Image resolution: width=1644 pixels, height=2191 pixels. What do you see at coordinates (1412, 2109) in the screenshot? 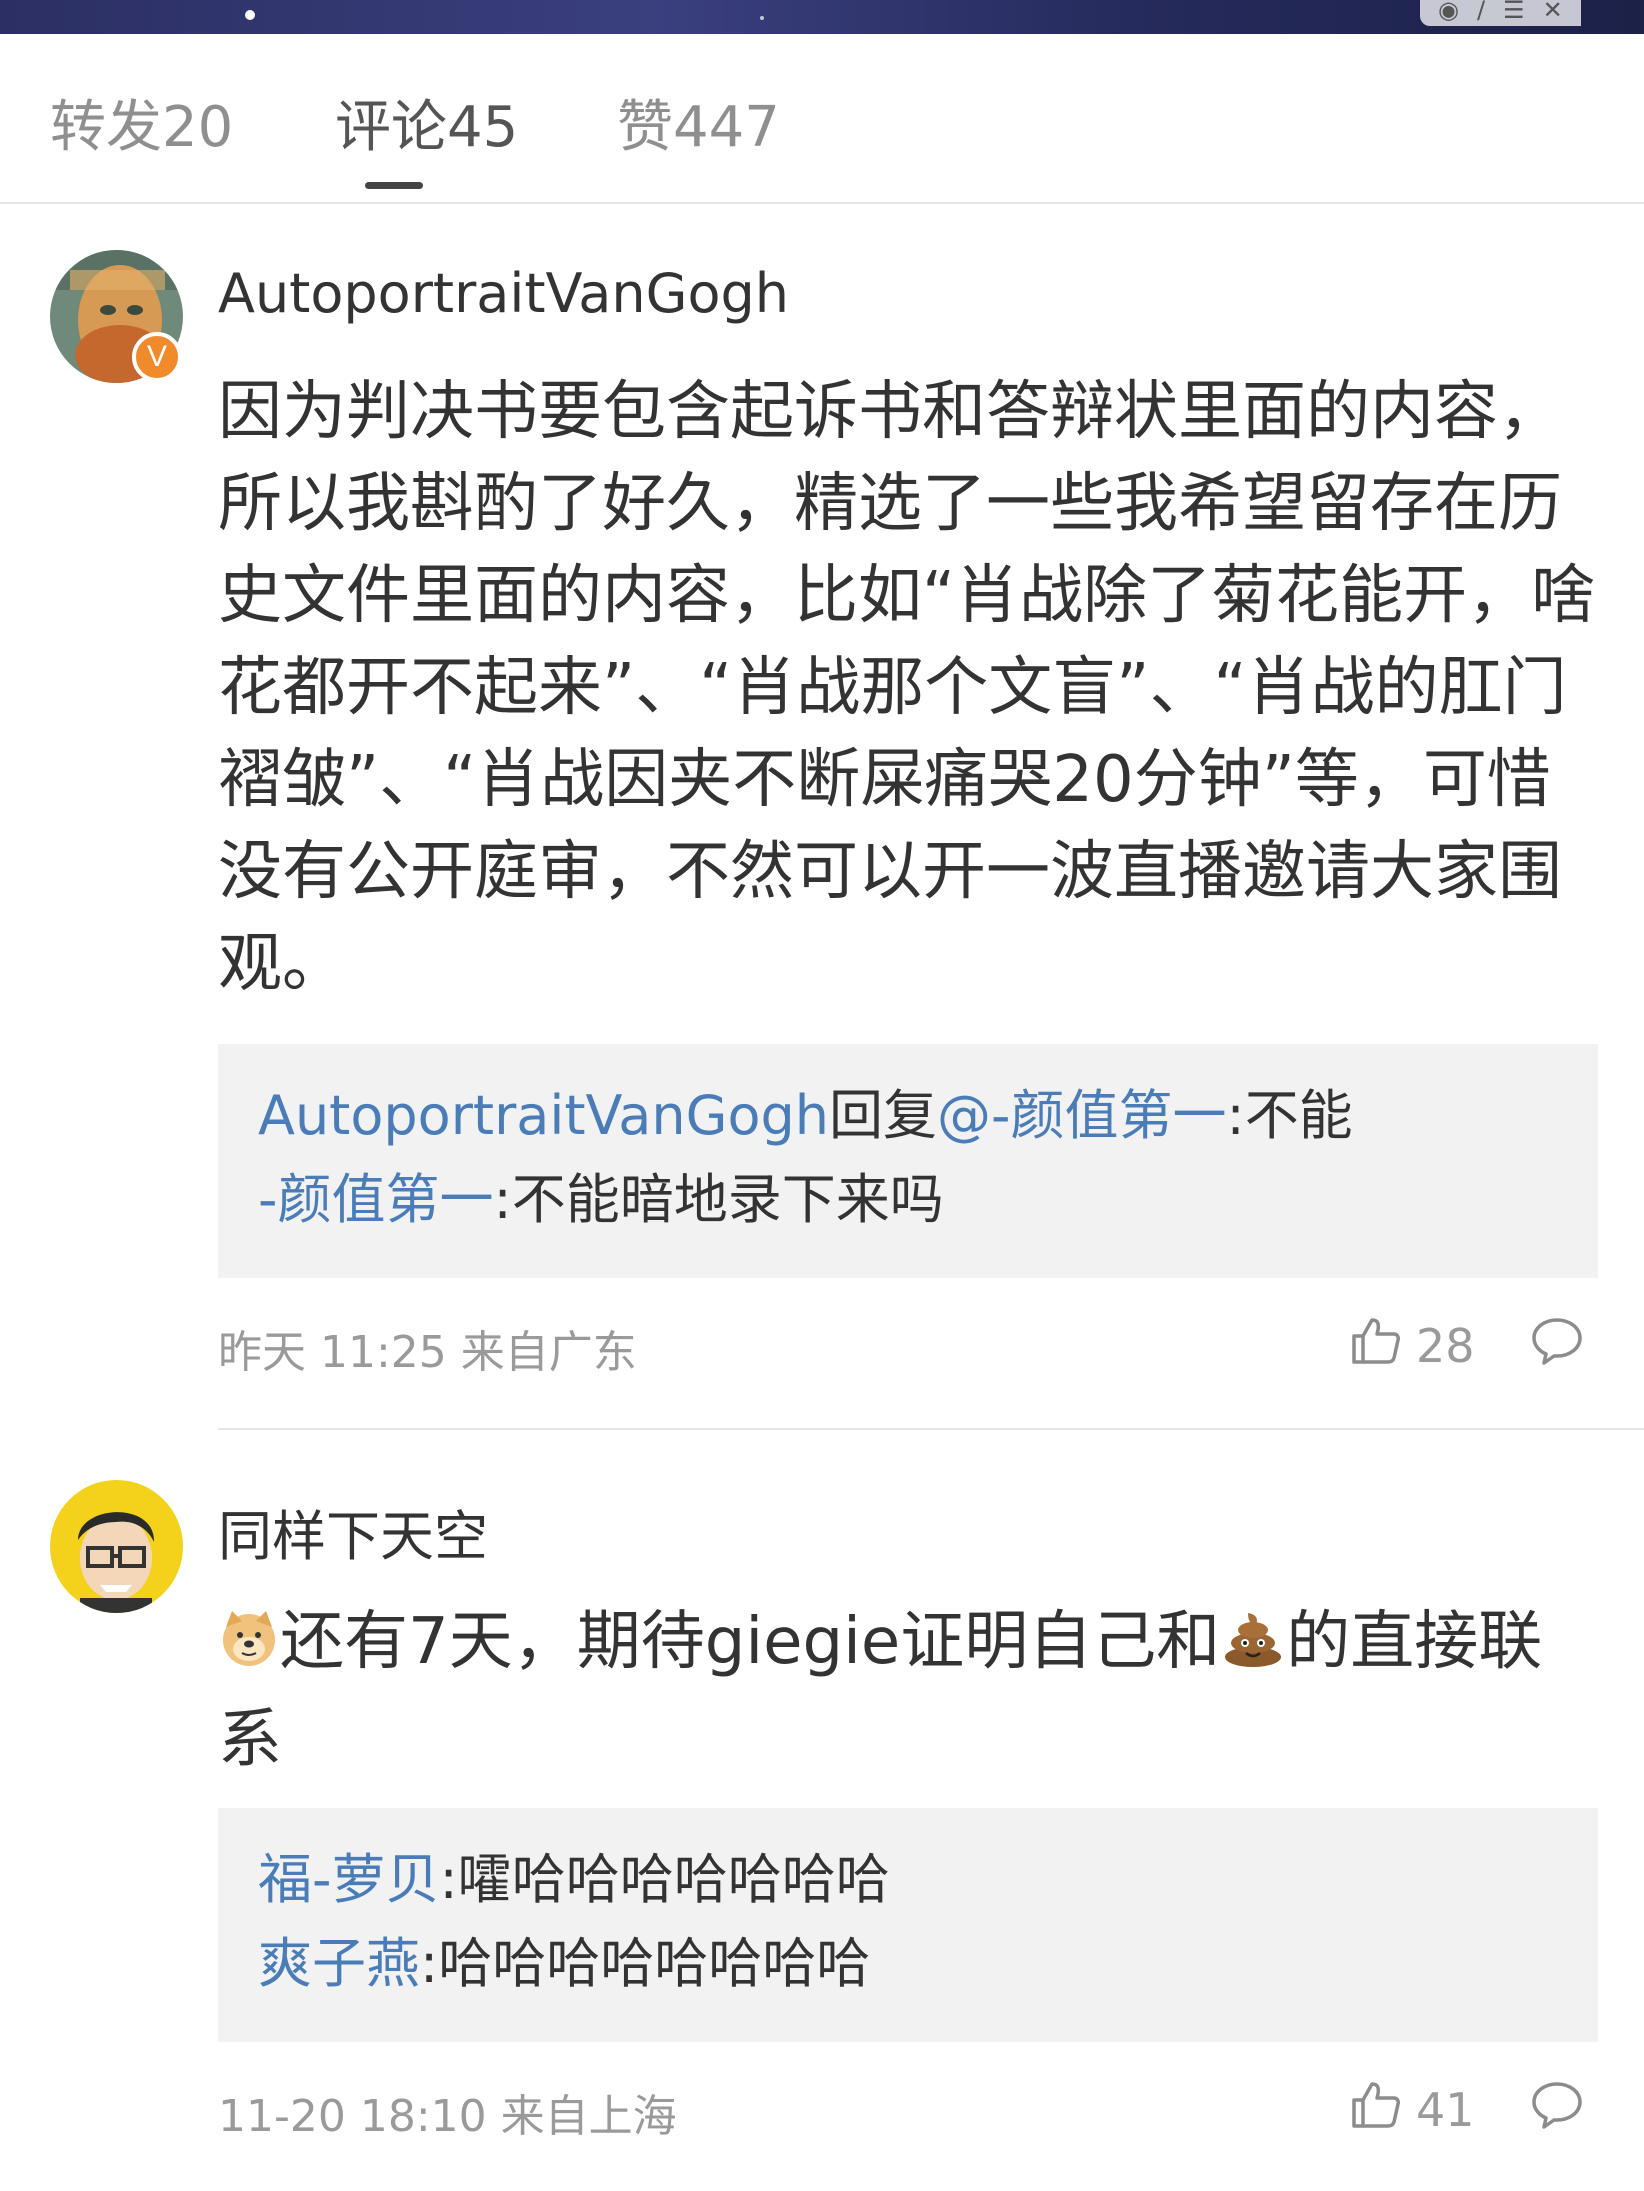
I see `like-button: 41` at bounding box center [1412, 2109].